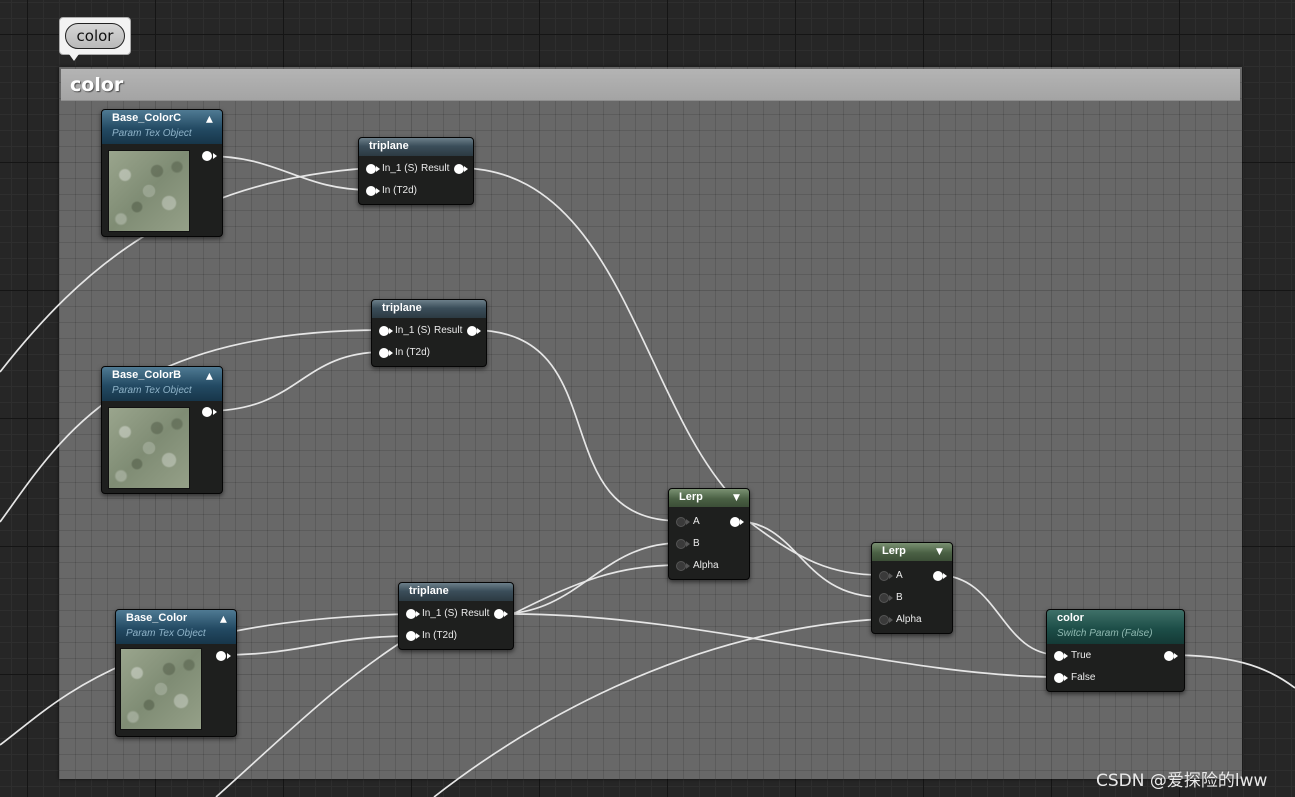  What do you see at coordinates (1115, 627) in the screenshot?
I see `node-header: color Switch Param (False)` at bounding box center [1115, 627].